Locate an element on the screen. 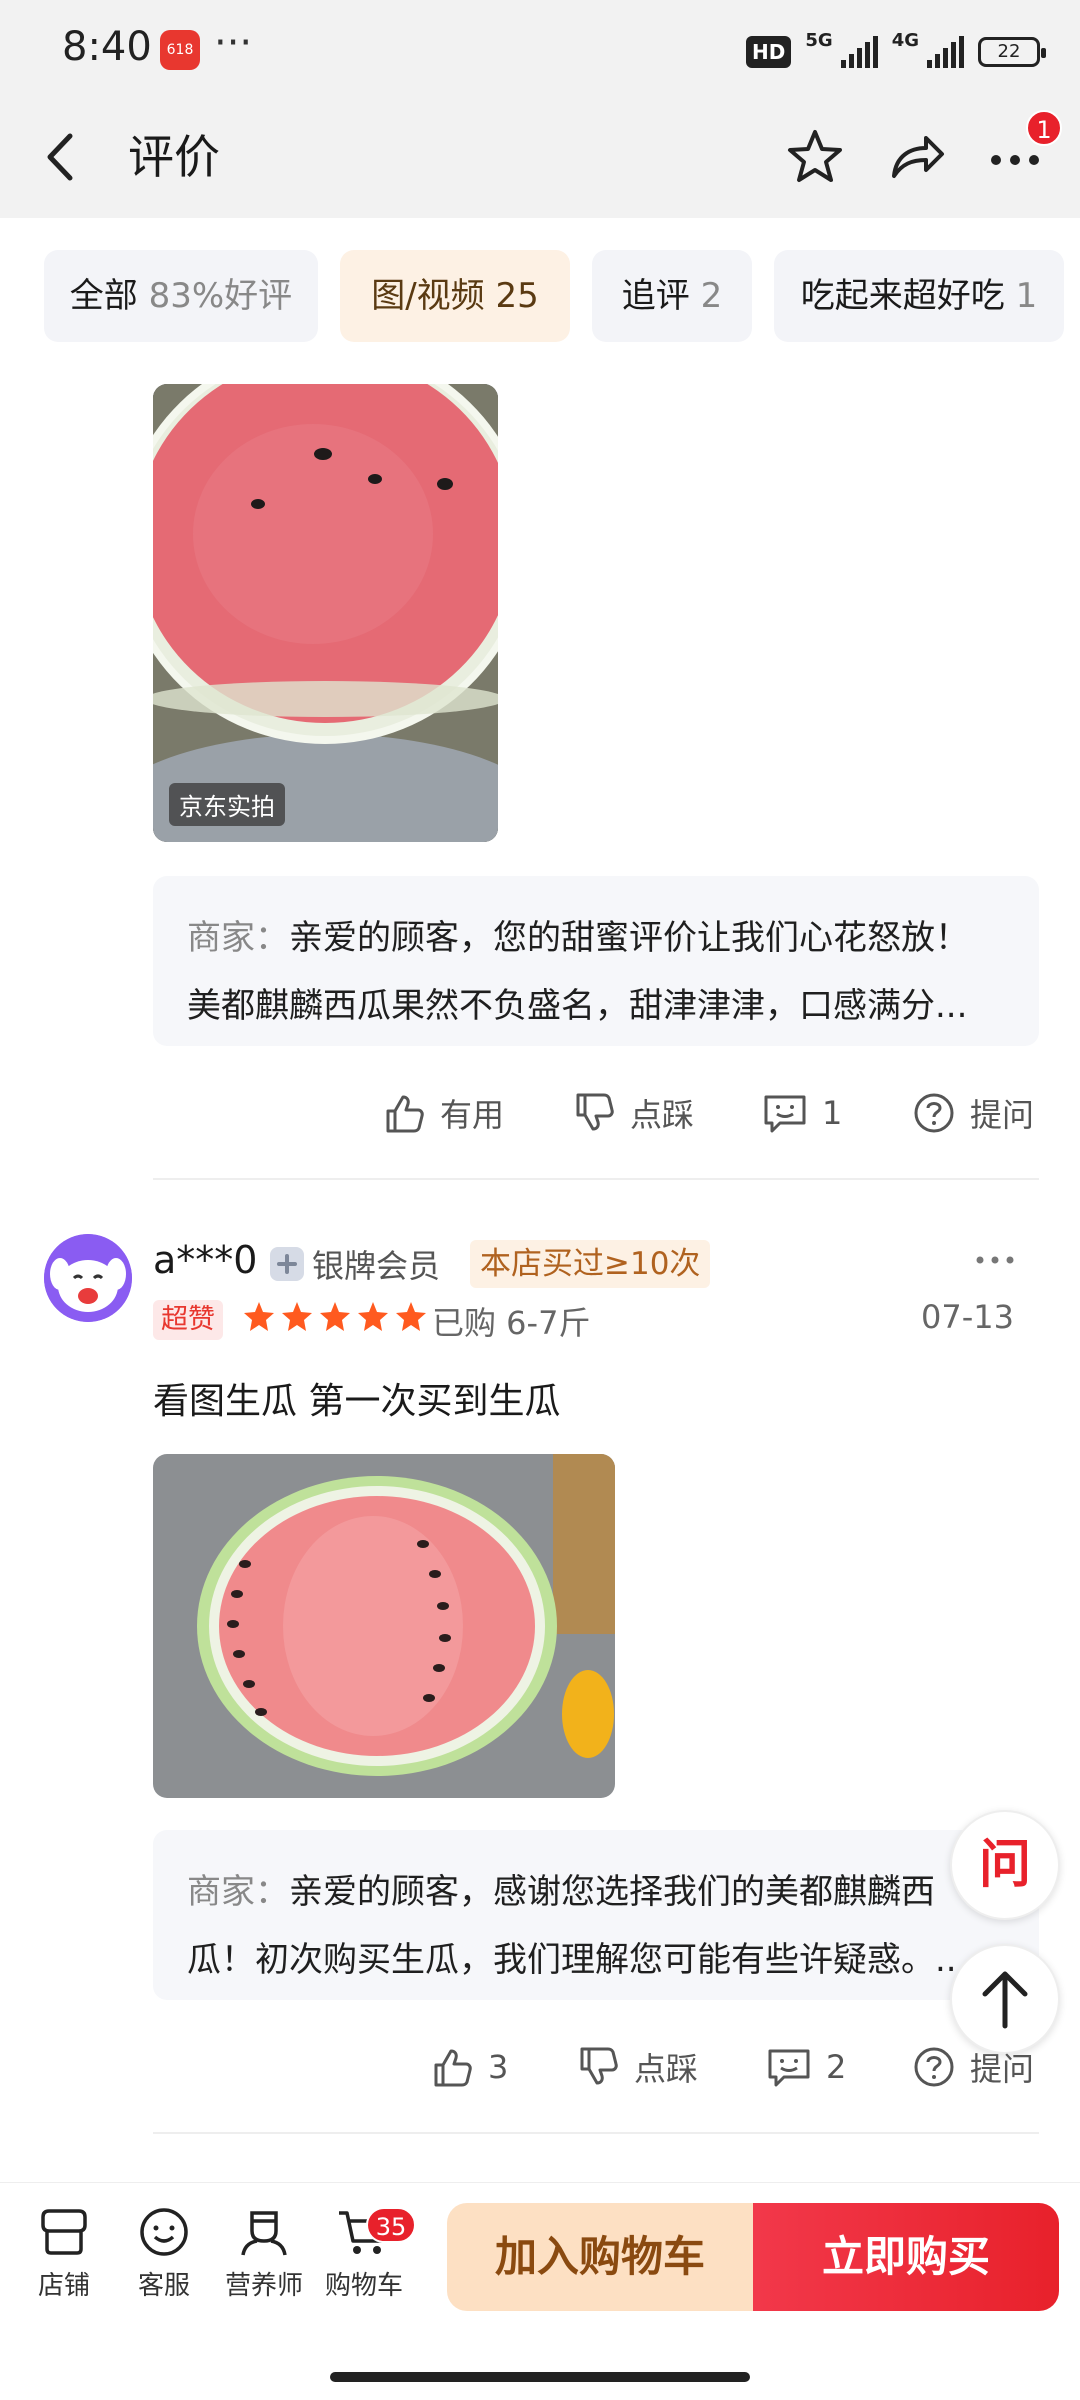 The image size is (1080, 2400). reply-line: 商家：亲爱的顾客，感谢您选择我们的美都麒麟西 is located at coordinates (596, 1892).